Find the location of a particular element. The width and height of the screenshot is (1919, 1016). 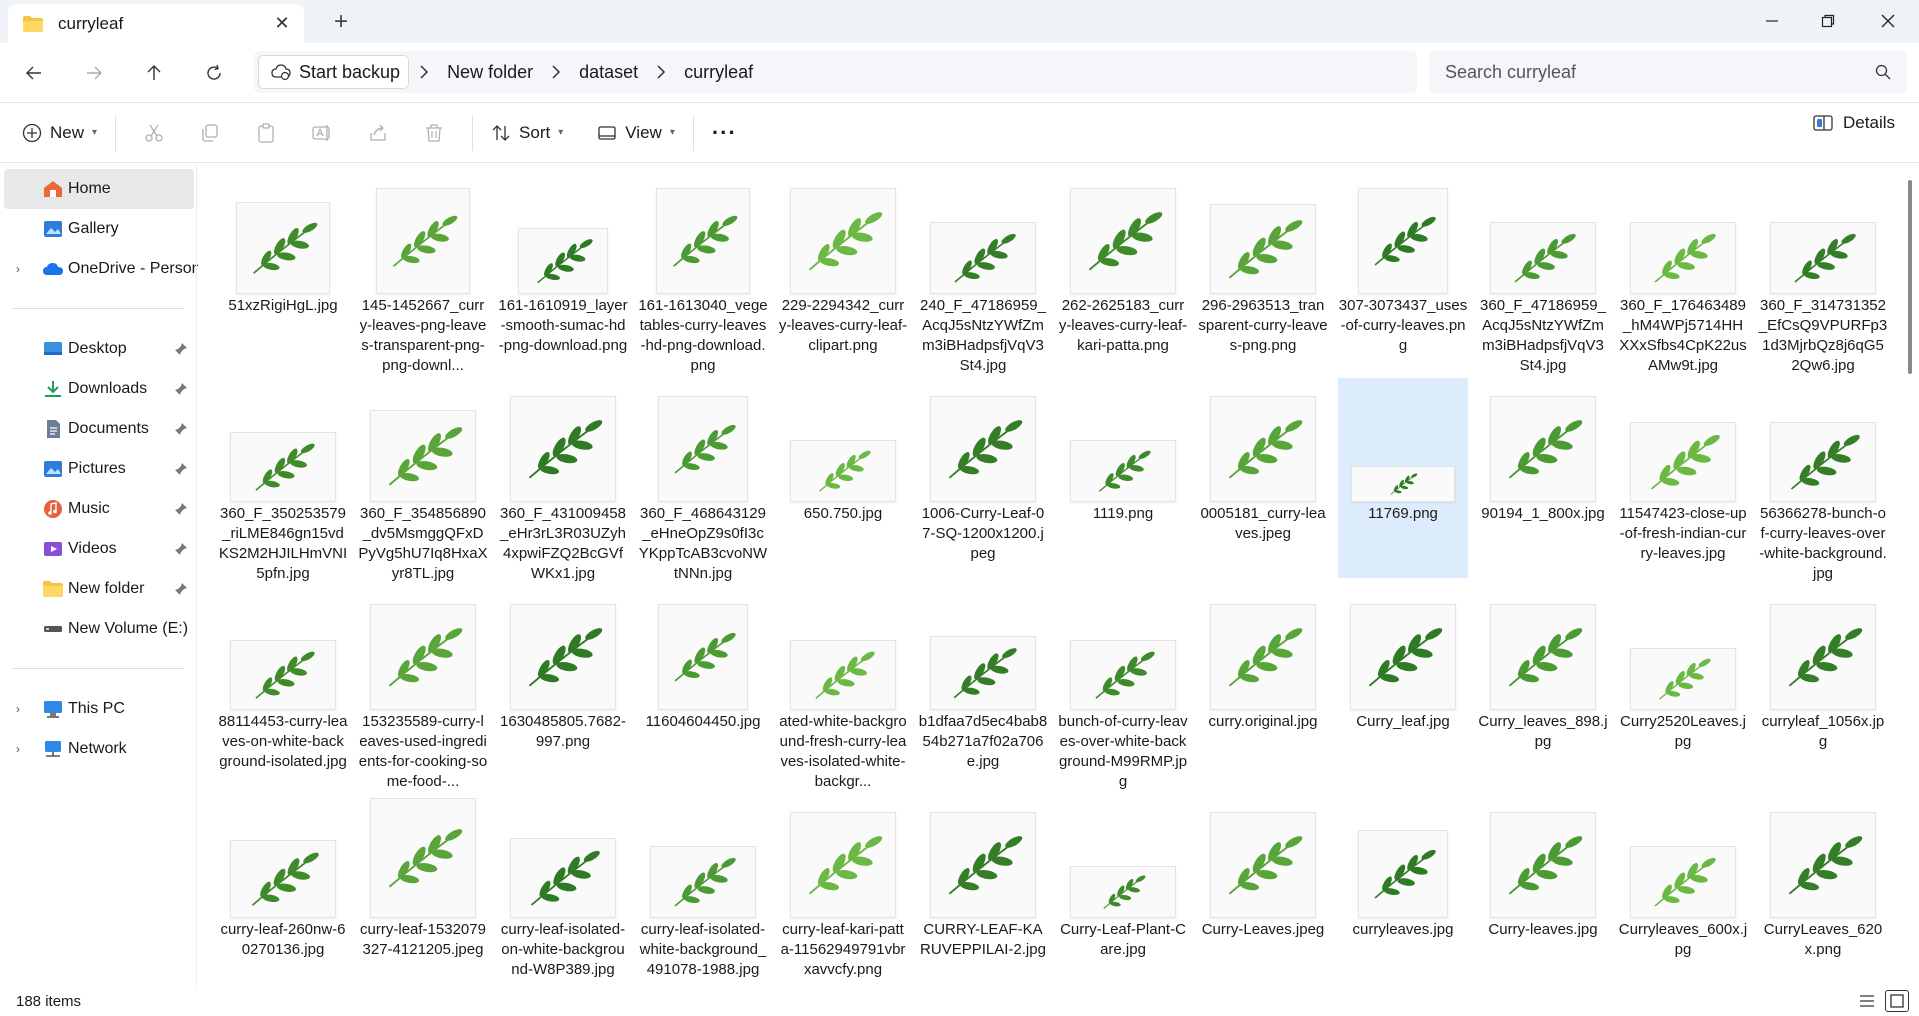

file-item: 11769.png is located at coordinates (1403, 478).